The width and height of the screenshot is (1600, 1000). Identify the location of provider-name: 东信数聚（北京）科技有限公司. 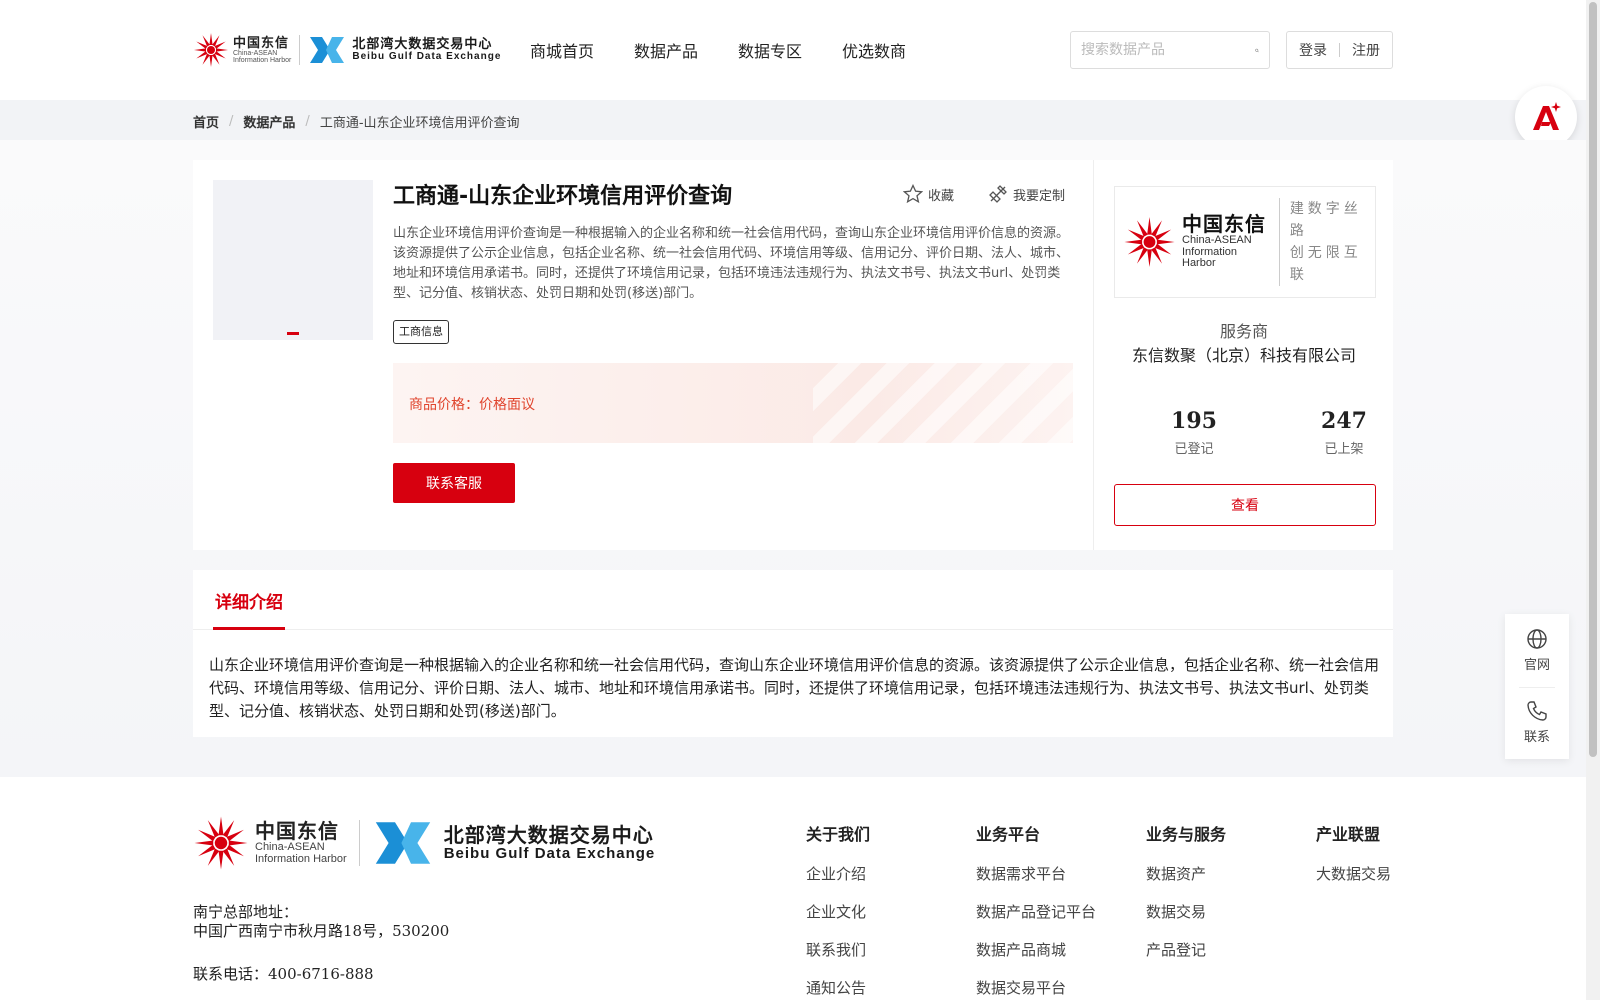
(1243, 355).